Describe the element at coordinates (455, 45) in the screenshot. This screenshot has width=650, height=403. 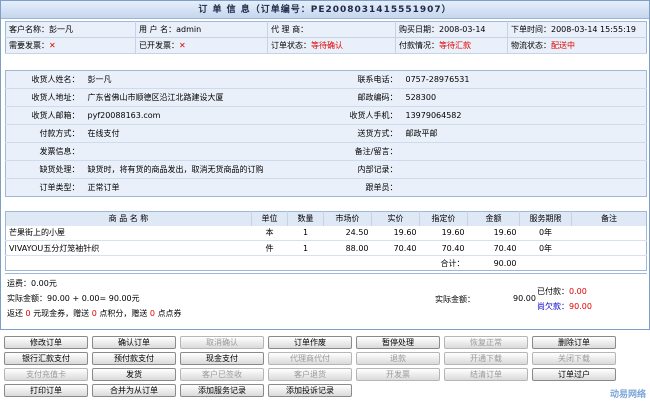
I see `pay-status-value: 等待汇款` at that location.